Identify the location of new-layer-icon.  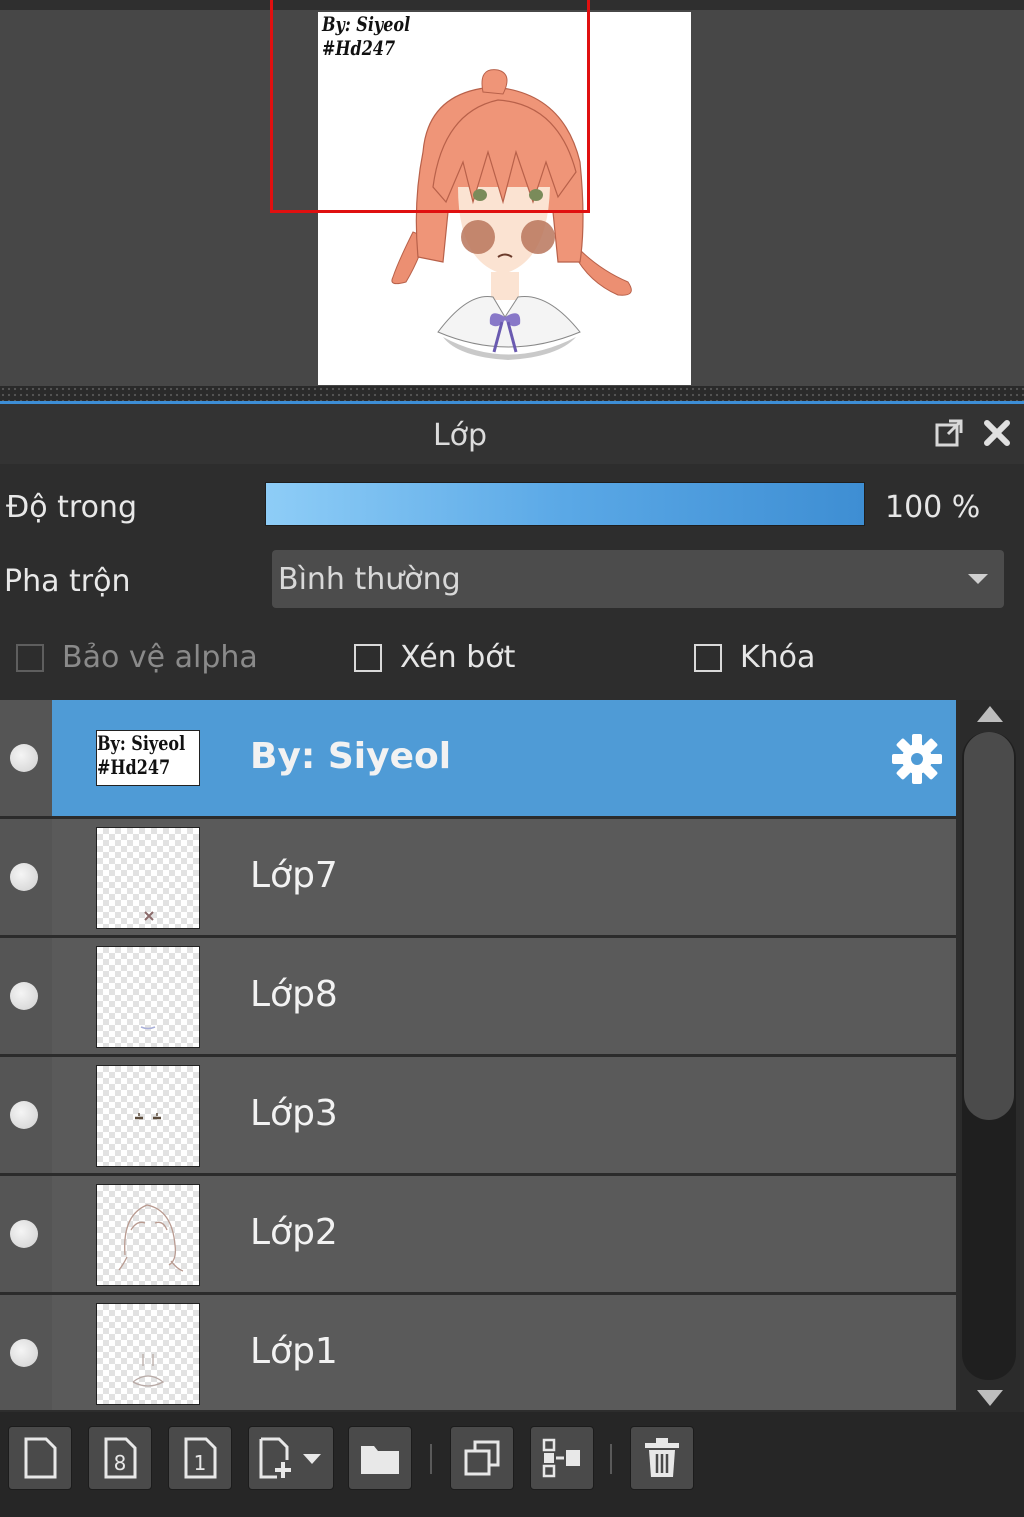
(40, 1458).